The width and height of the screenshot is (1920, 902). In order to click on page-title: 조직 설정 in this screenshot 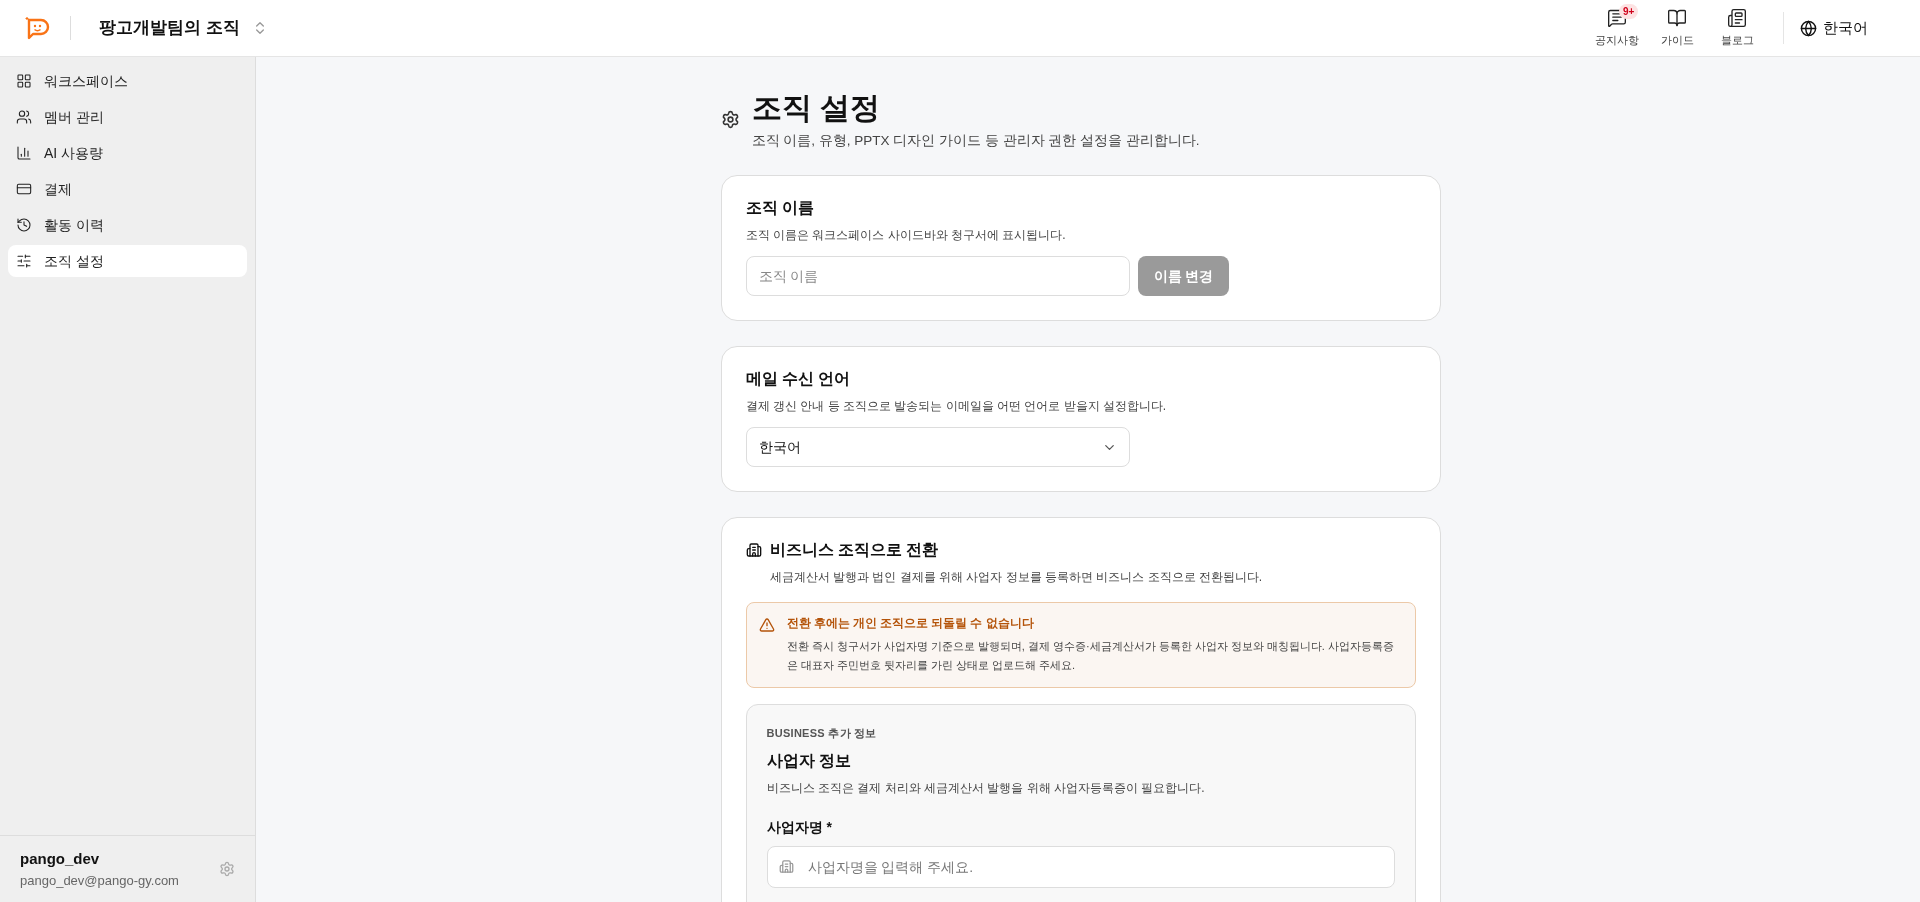, I will do `click(816, 108)`.